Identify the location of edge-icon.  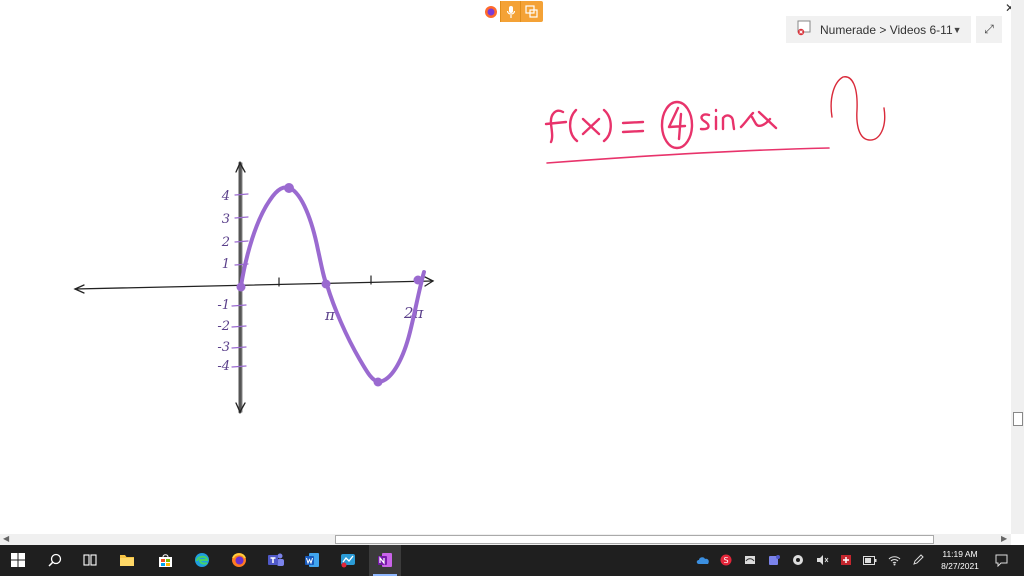
(202, 560).